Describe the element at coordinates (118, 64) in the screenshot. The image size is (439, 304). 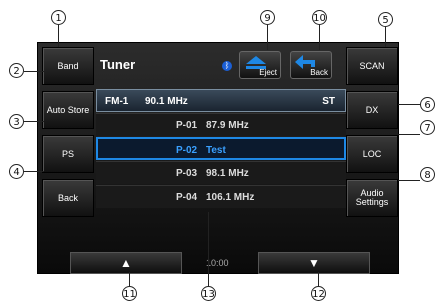
I see `screen-title: Tuner` at that location.